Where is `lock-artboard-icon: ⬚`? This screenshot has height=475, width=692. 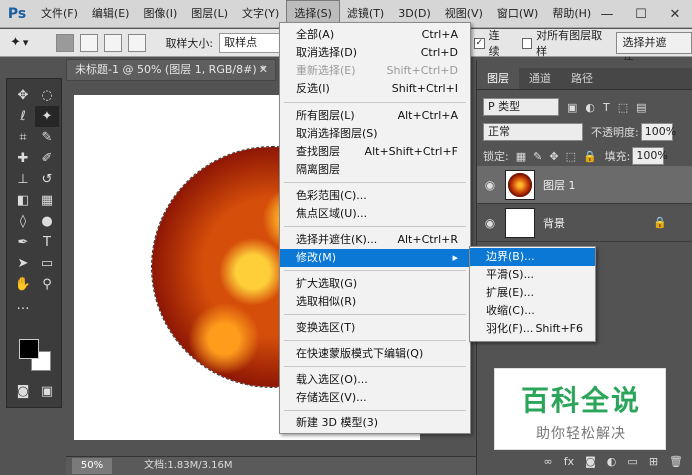
lock-artboard-icon: ⬚ is located at coordinates (571, 156).